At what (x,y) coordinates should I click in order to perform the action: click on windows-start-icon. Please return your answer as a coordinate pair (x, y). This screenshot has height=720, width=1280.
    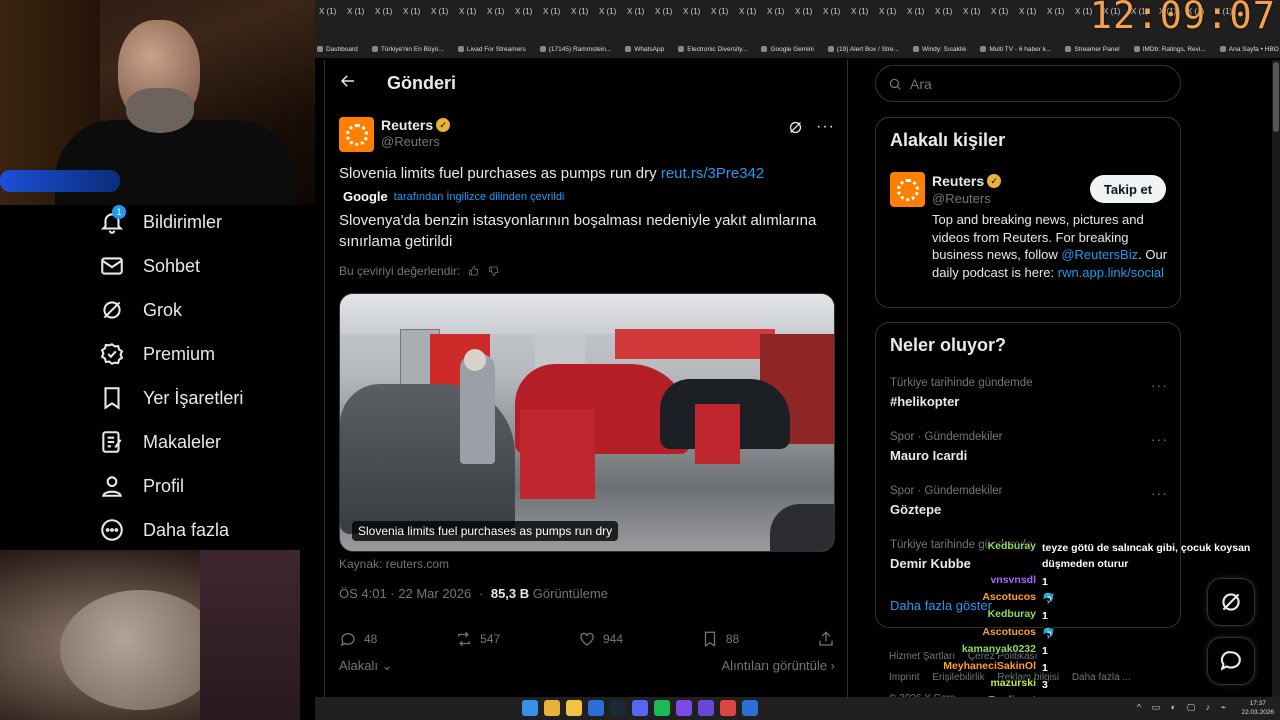
    Looking at the image, I should click on (530, 708).